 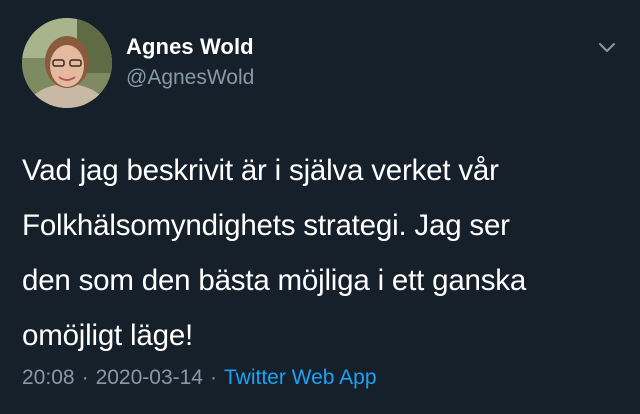 I want to click on tweet-text-line: Folkhälsomyndighets strategi. Jag ser, so click(x=266, y=225).